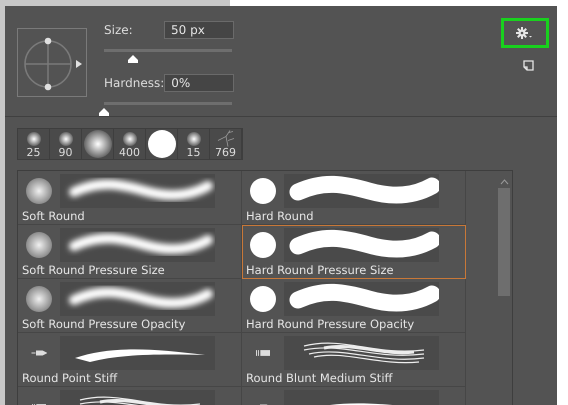 The image size is (568, 405). Describe the element at coordinates (133, 59) in the screenshot. I see `size-slider-thumb` at that location.